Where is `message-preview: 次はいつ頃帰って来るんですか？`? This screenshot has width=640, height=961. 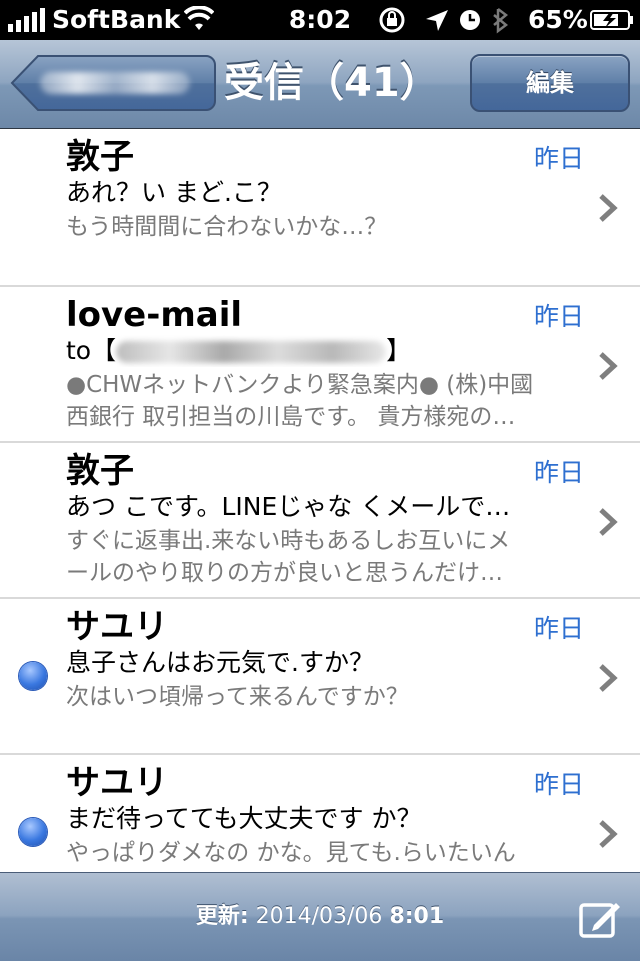
message-preview: 次はいつ頃帰って来るんですか？ is located at coordinates (237, 697).